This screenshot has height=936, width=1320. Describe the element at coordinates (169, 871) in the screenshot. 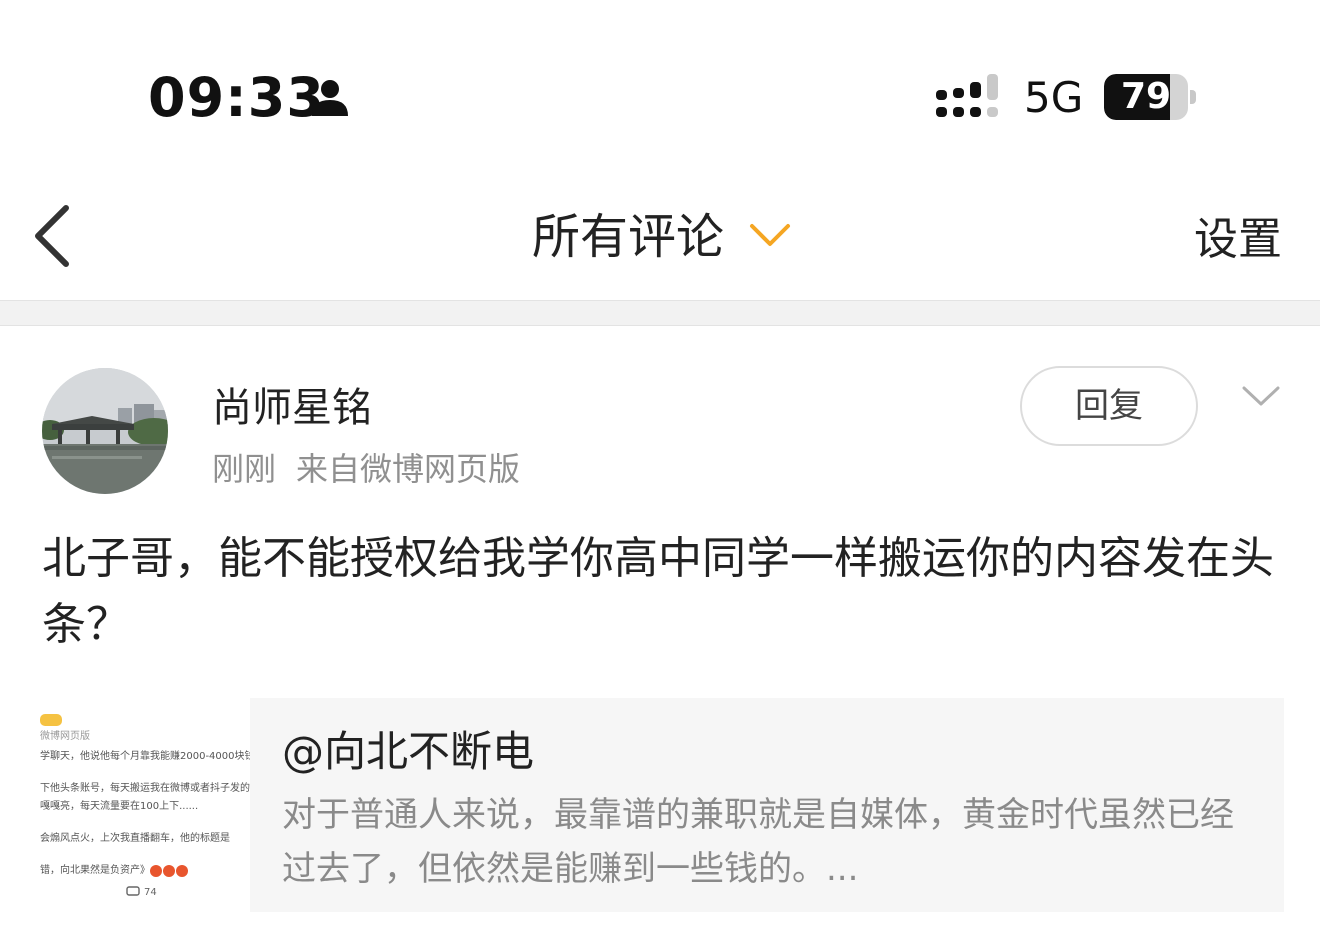

I see `emoji-icon` at that location.